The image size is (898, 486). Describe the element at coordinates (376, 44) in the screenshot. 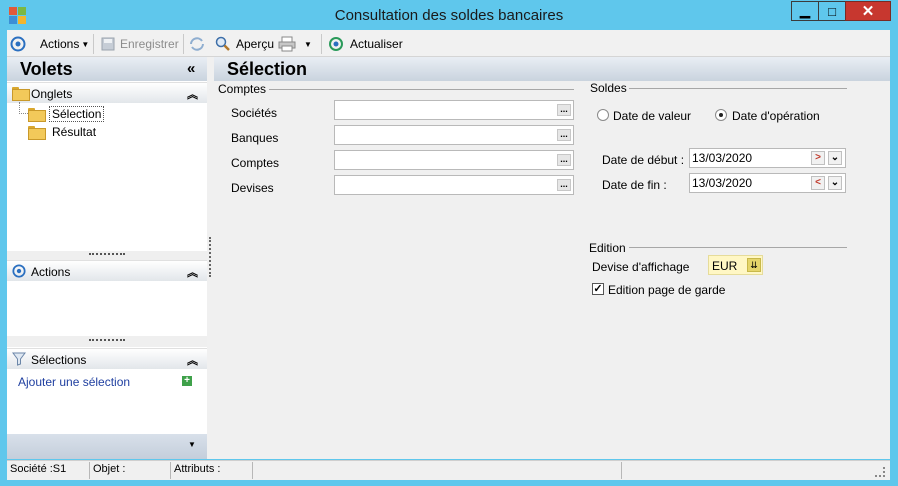

I see `refresh-label: Actualiser` at that location.